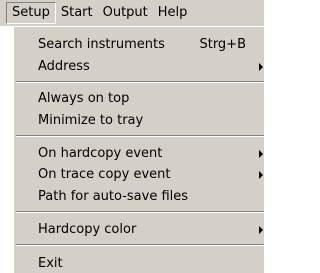 The height and width of the screenshot is (273, 320). I want to click on menu-item-address: Address, so click(151, 67).